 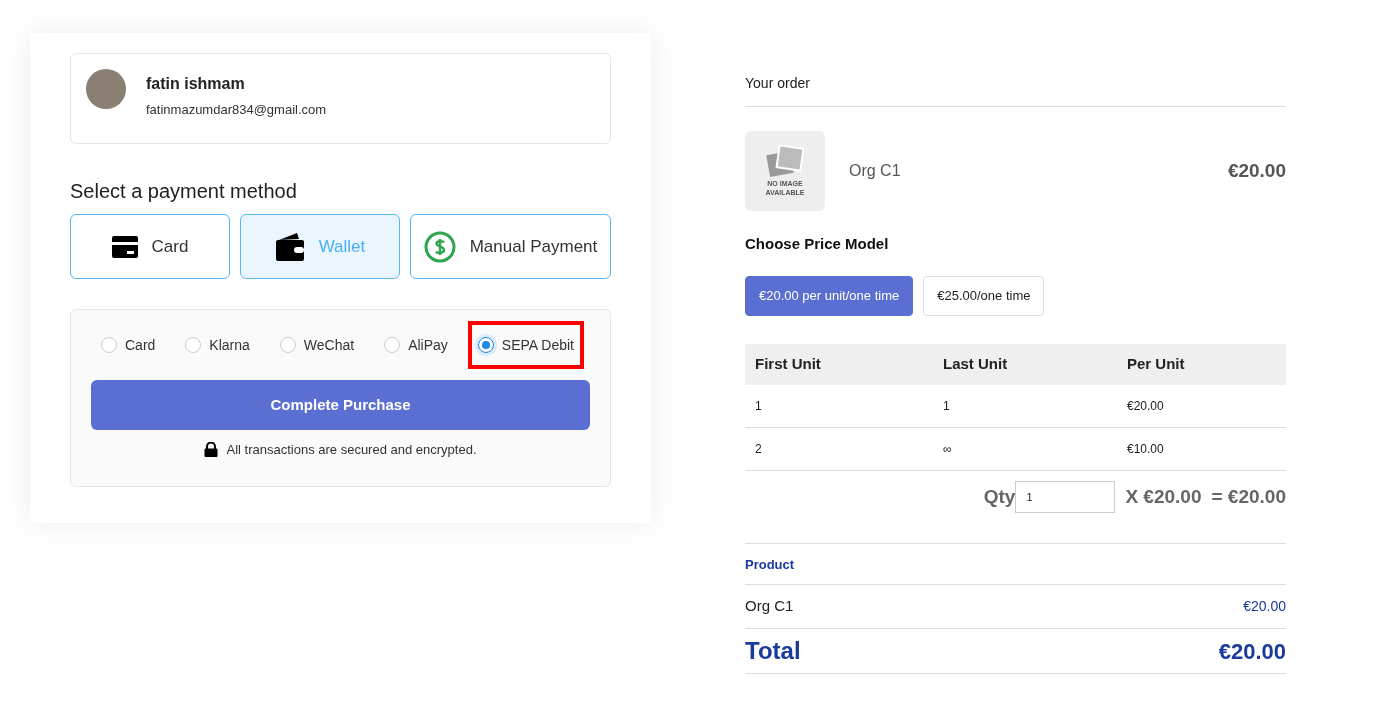 I want to click on payment-option: WeChat, so click(x=317, y=345).